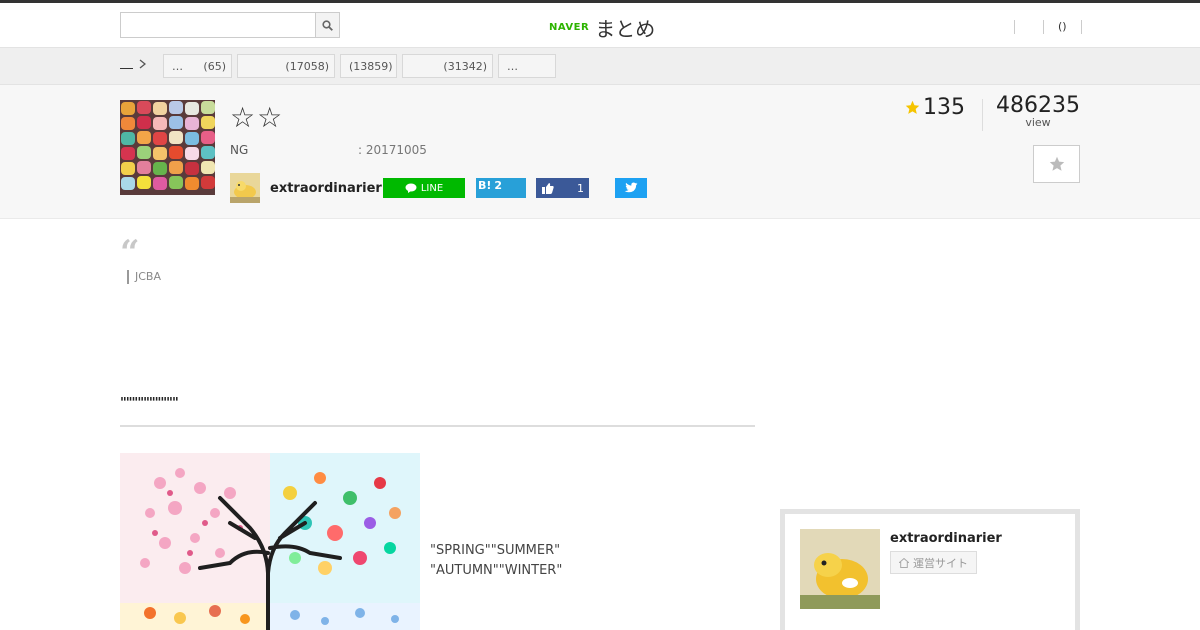  What do you see at coordinates (562, 188) in the screenshot?
I see `facebook-like-button: 1` at bounding box center [562, 188].